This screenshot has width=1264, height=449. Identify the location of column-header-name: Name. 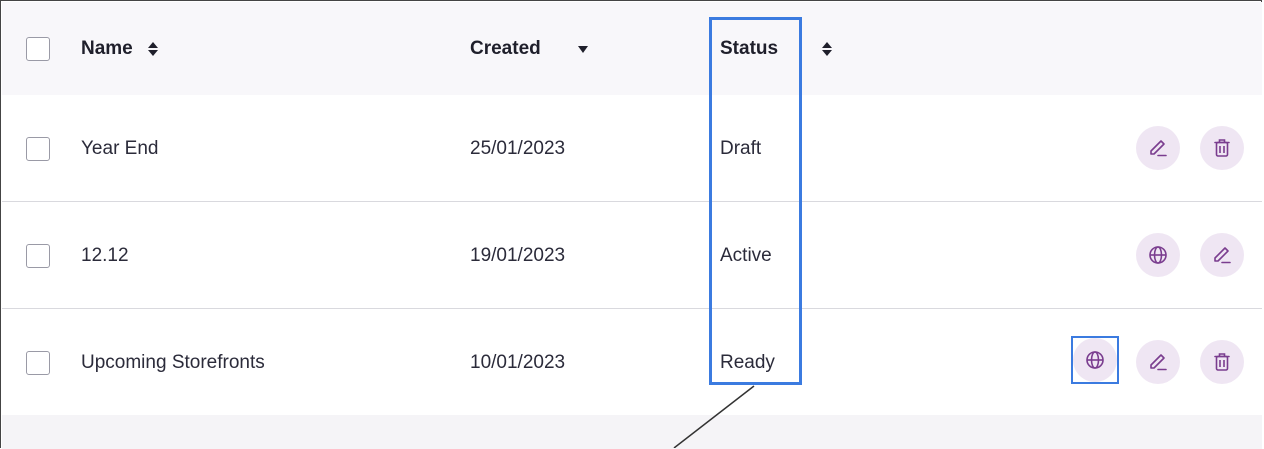
(107, 49).